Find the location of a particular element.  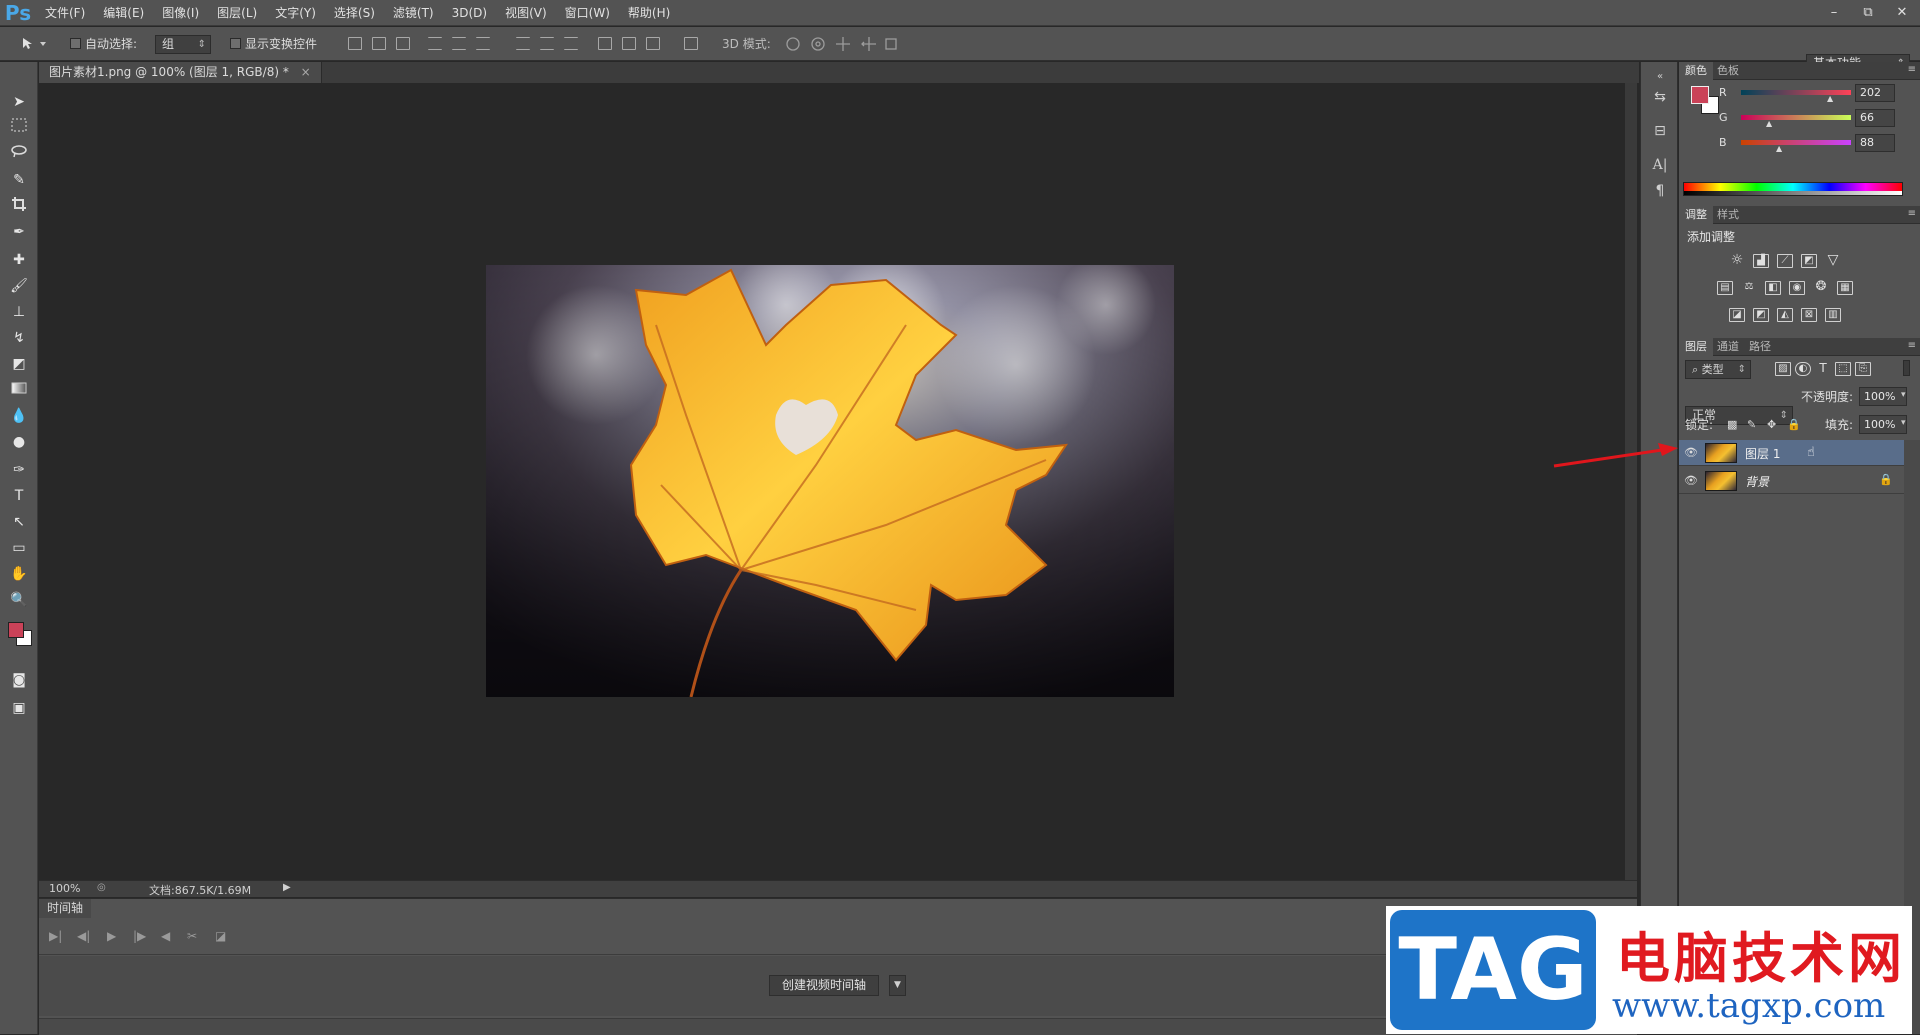

photo-filter-icon: ◉ is located at coordinates (1797, 288).